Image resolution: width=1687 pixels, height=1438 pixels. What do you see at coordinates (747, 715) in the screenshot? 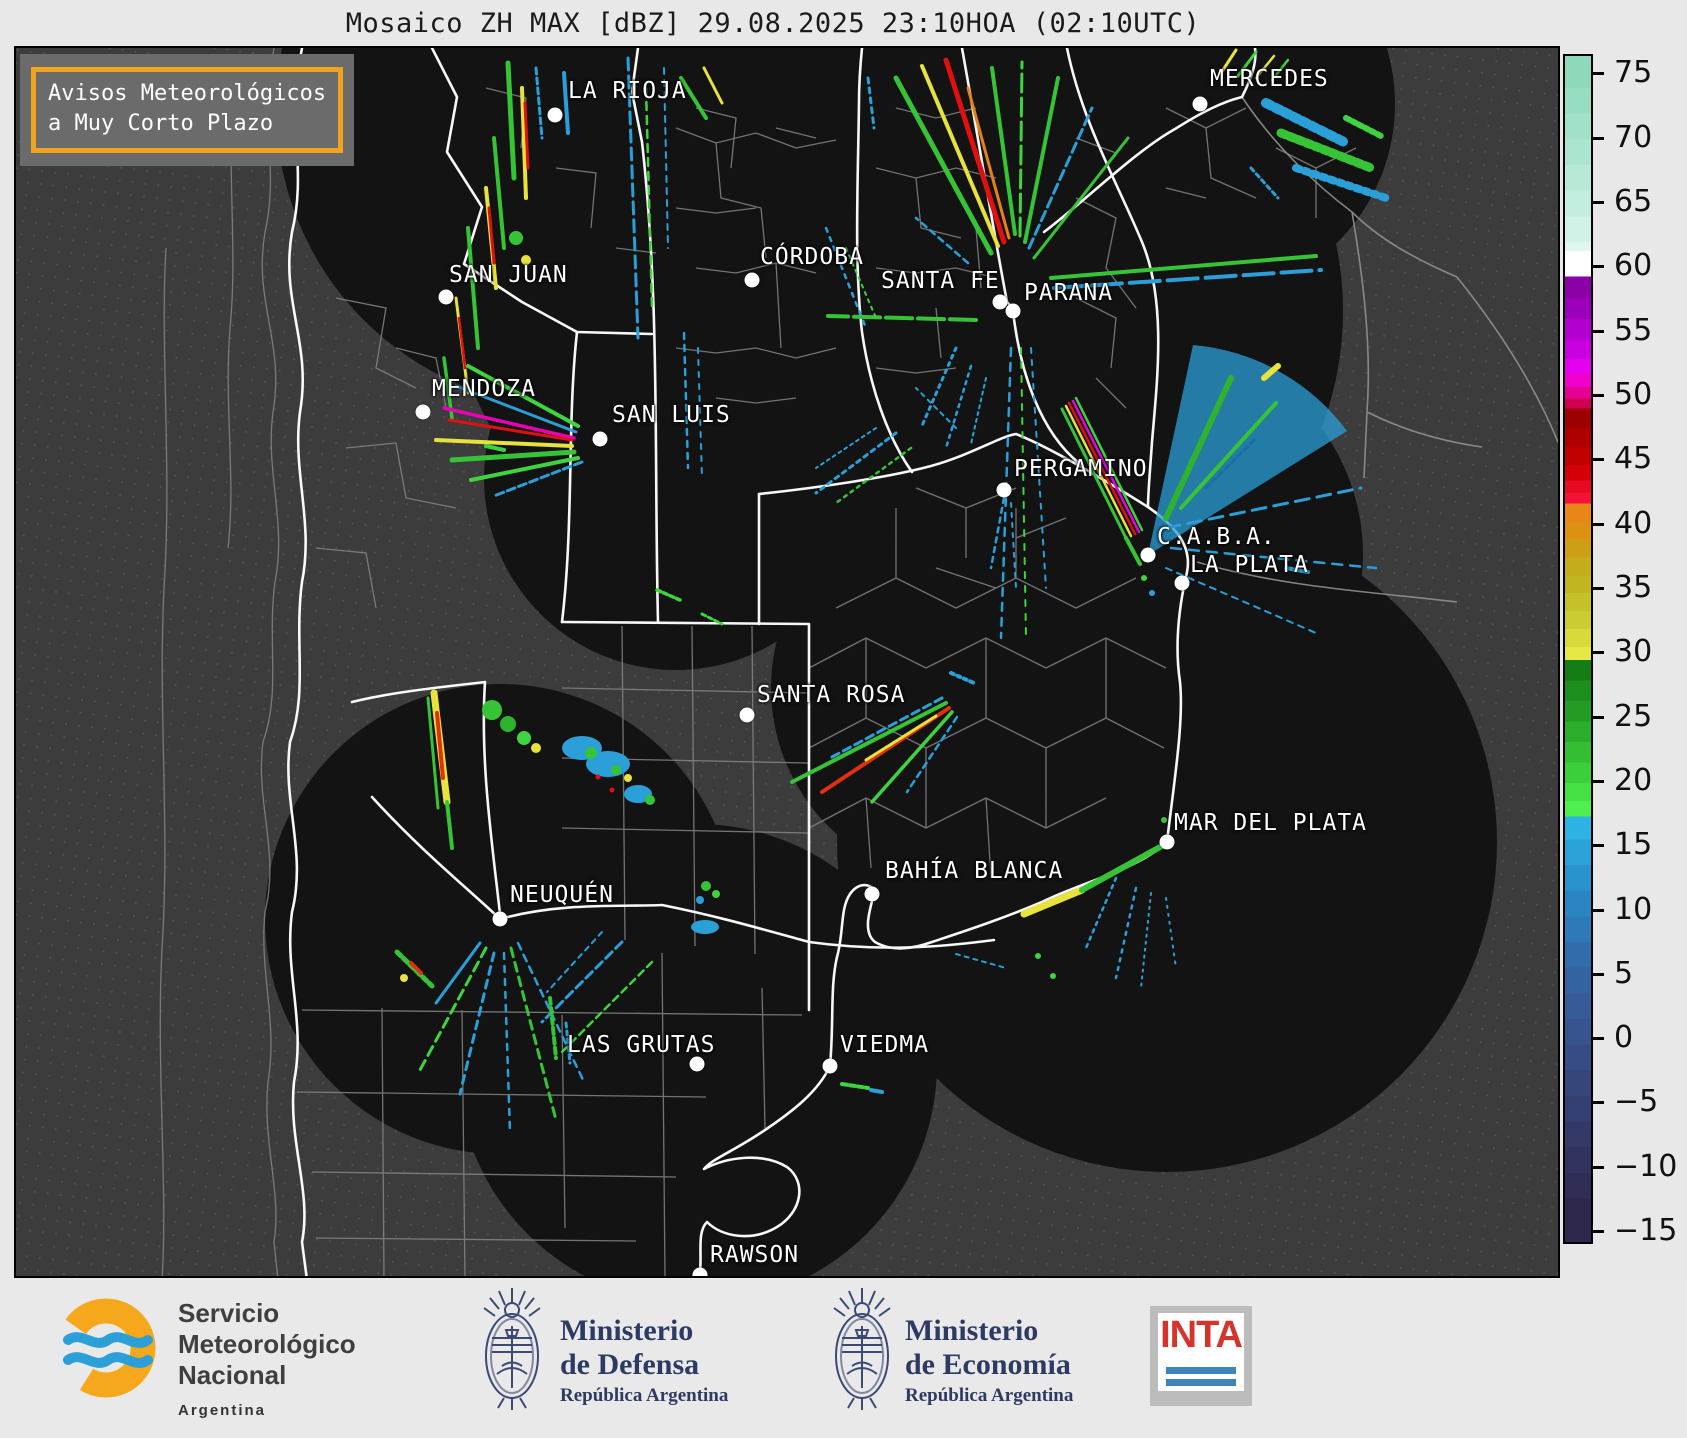
I see `city-marker-santa-rosa` at bounding box center [747, 715].